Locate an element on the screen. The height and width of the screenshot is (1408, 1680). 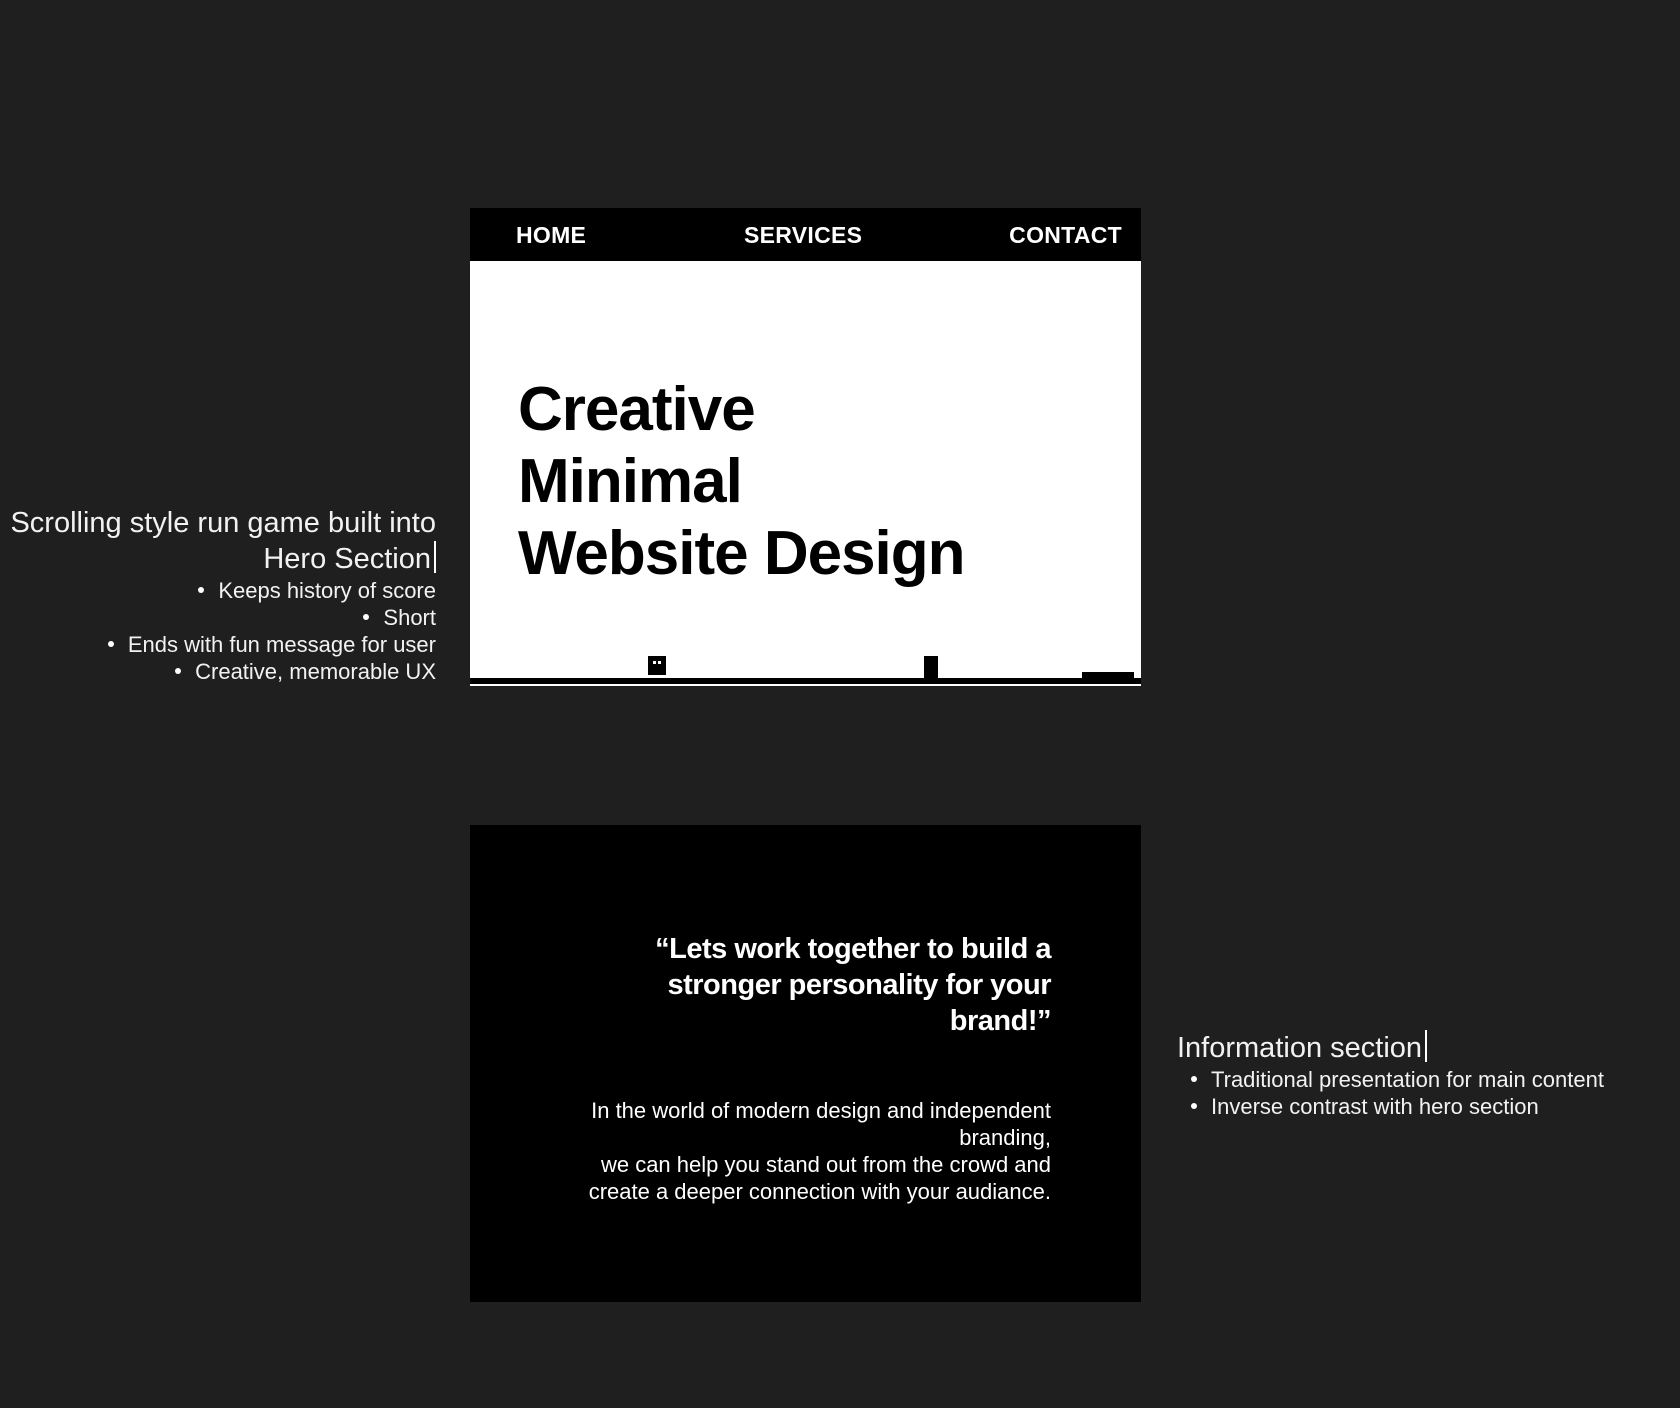
list-item: Inverse contrast with hero section is located at coordinates (1417, 1106).